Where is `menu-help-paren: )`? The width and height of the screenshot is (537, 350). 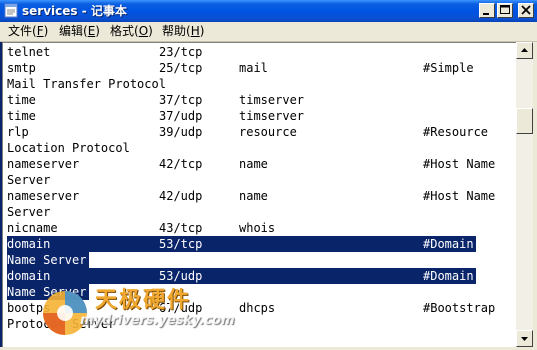 menu-help-paren: ) is located at coordinates (202, 31).